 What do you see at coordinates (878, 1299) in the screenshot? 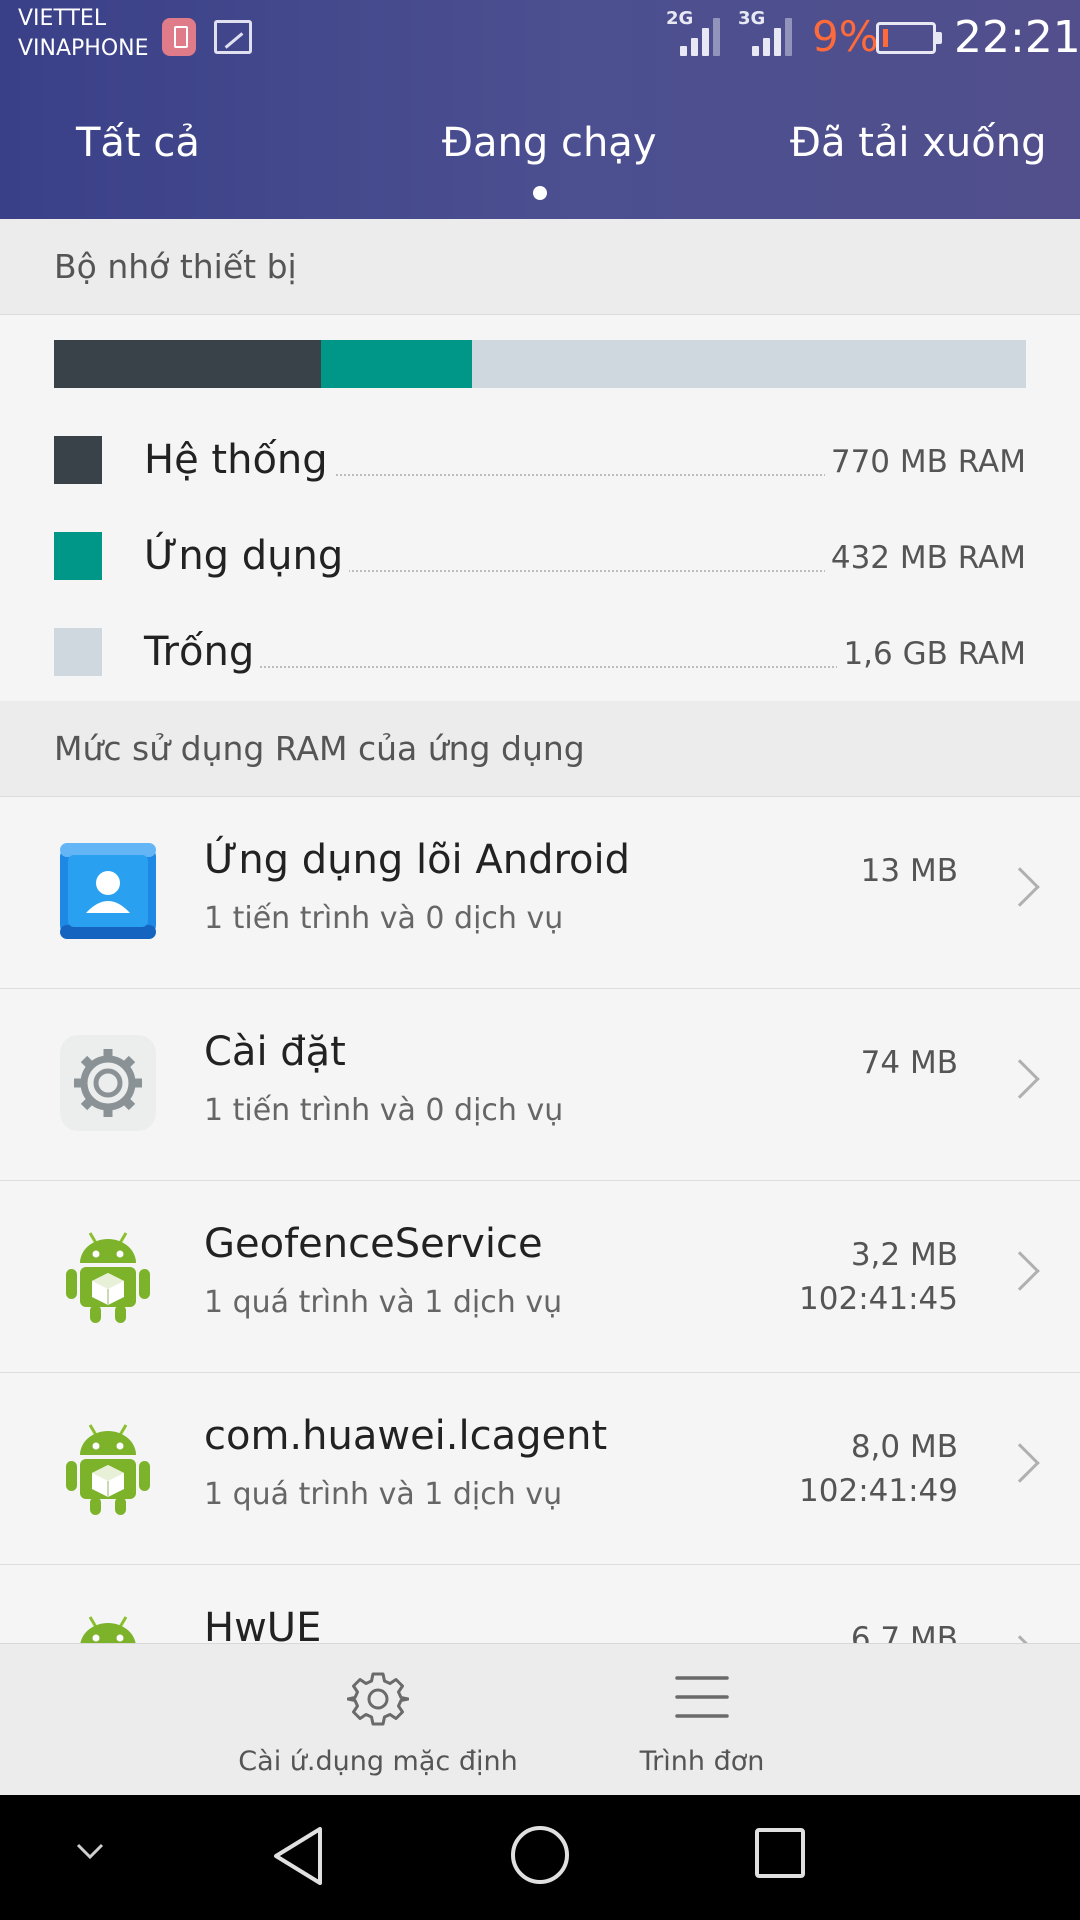
I see `app-run-time: 102:41:45` at bounding box center [878, 1299].